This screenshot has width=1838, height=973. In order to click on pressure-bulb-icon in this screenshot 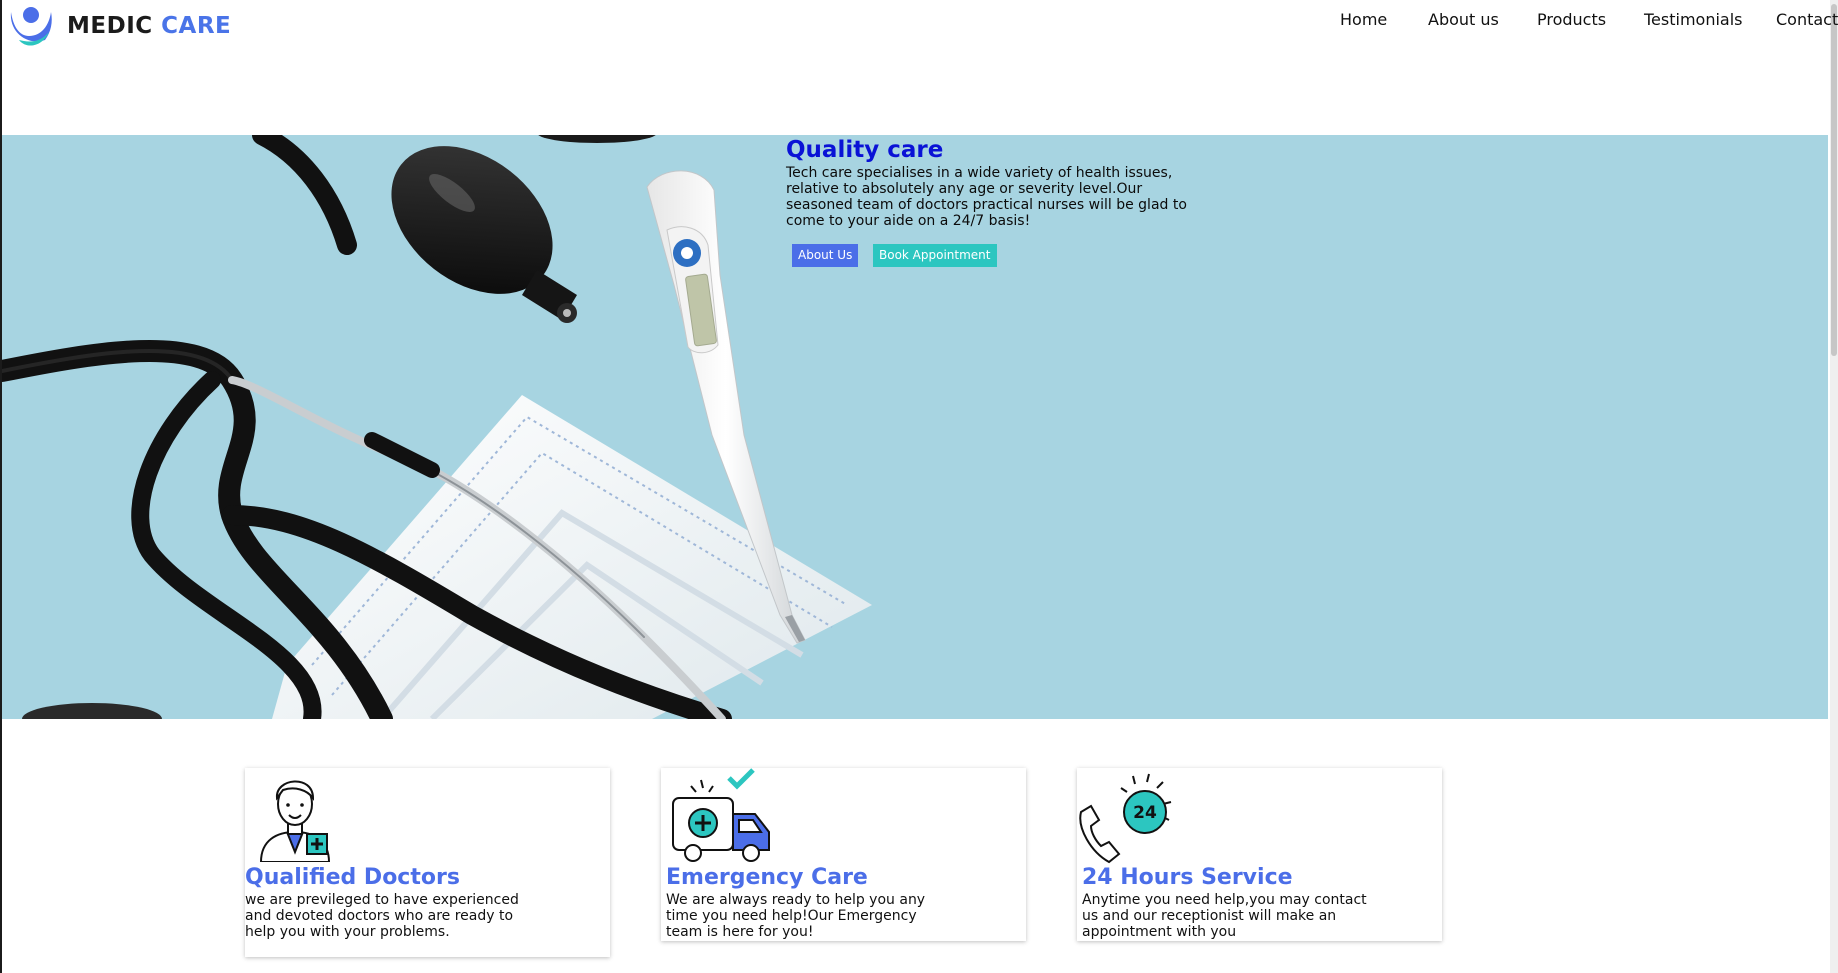, I will do `click(523, 229)`.